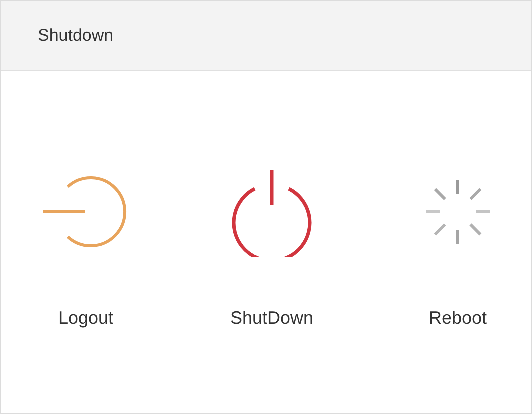 This screenshot has width=532, height=414. What do you see at coordinates (86, 249) in the screenshot?
I see `logout-button: Logout` at bounding box center [86, 249].